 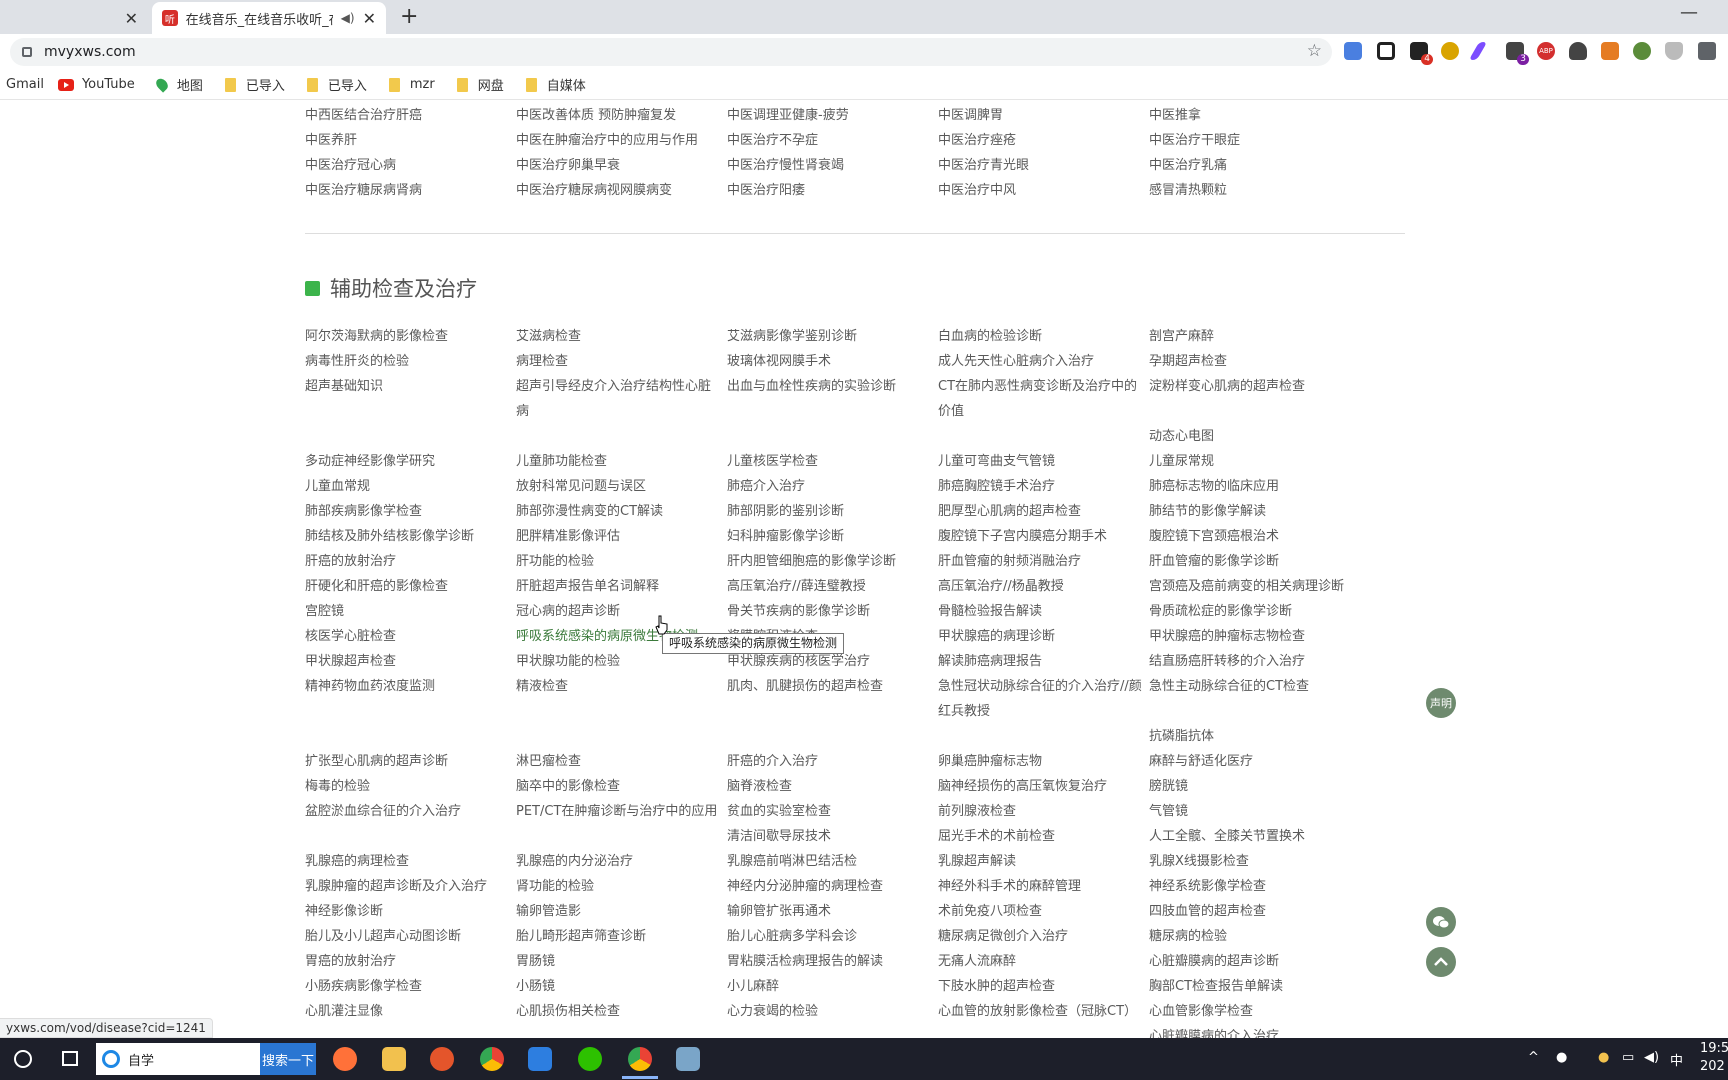 What do you see at coordinates (1043, 486) in the screenshot?
I see `disease-link: 肺癌胸腔镜手术治疗` at bounding box center [1043, 486].